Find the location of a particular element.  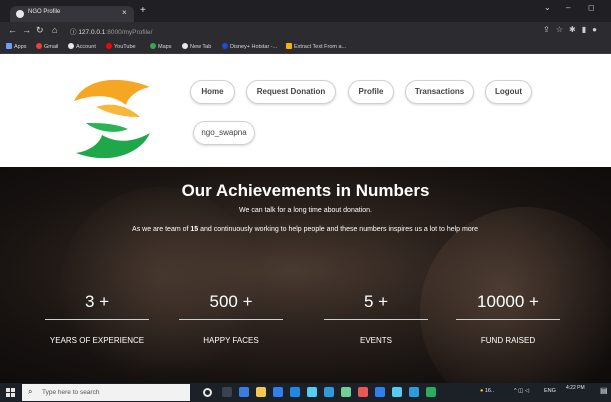

minimize-icon: – is located at coordinates (568, 7).